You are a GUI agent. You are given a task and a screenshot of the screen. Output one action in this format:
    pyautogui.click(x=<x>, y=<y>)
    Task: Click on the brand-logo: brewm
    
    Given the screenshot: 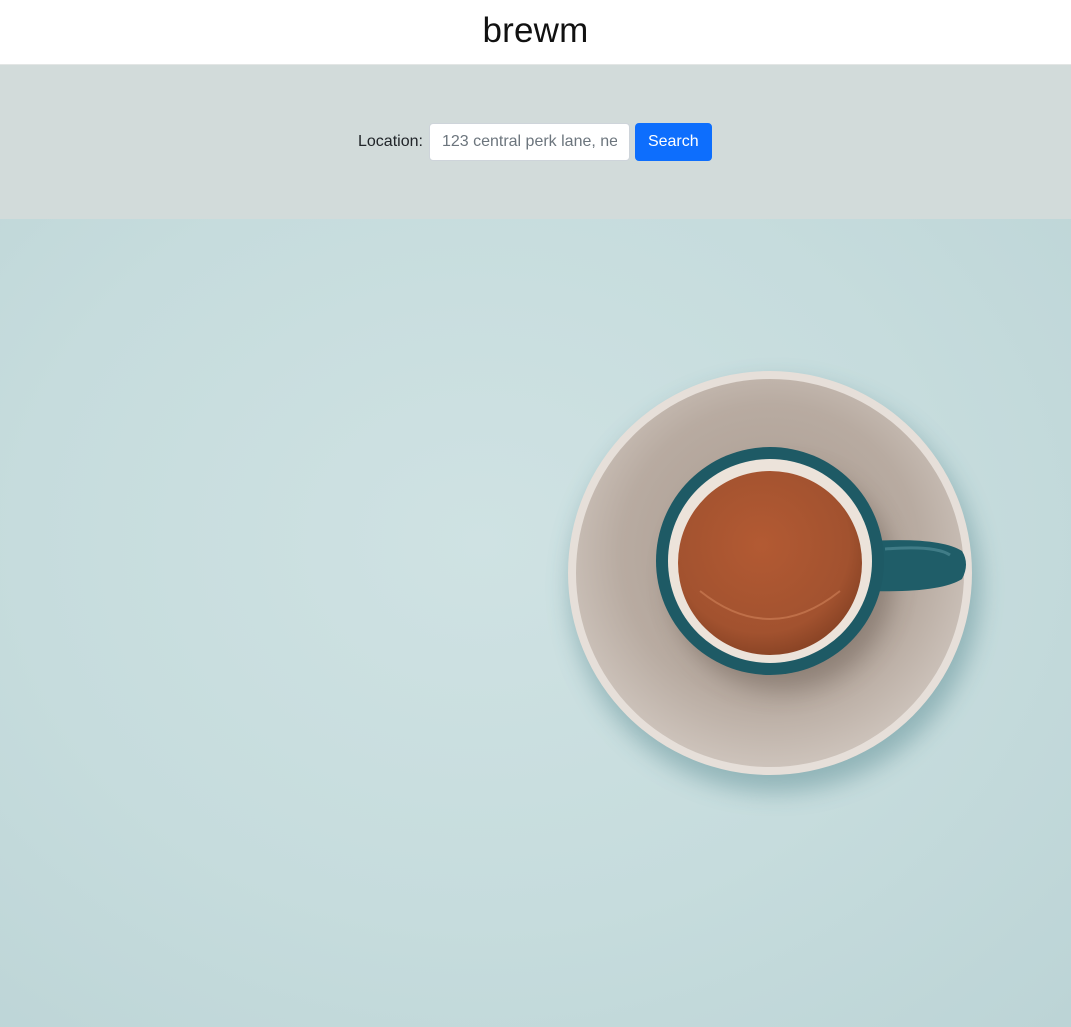 What is the action you would take?
    pyautogui.click(x=535, y=31)
    